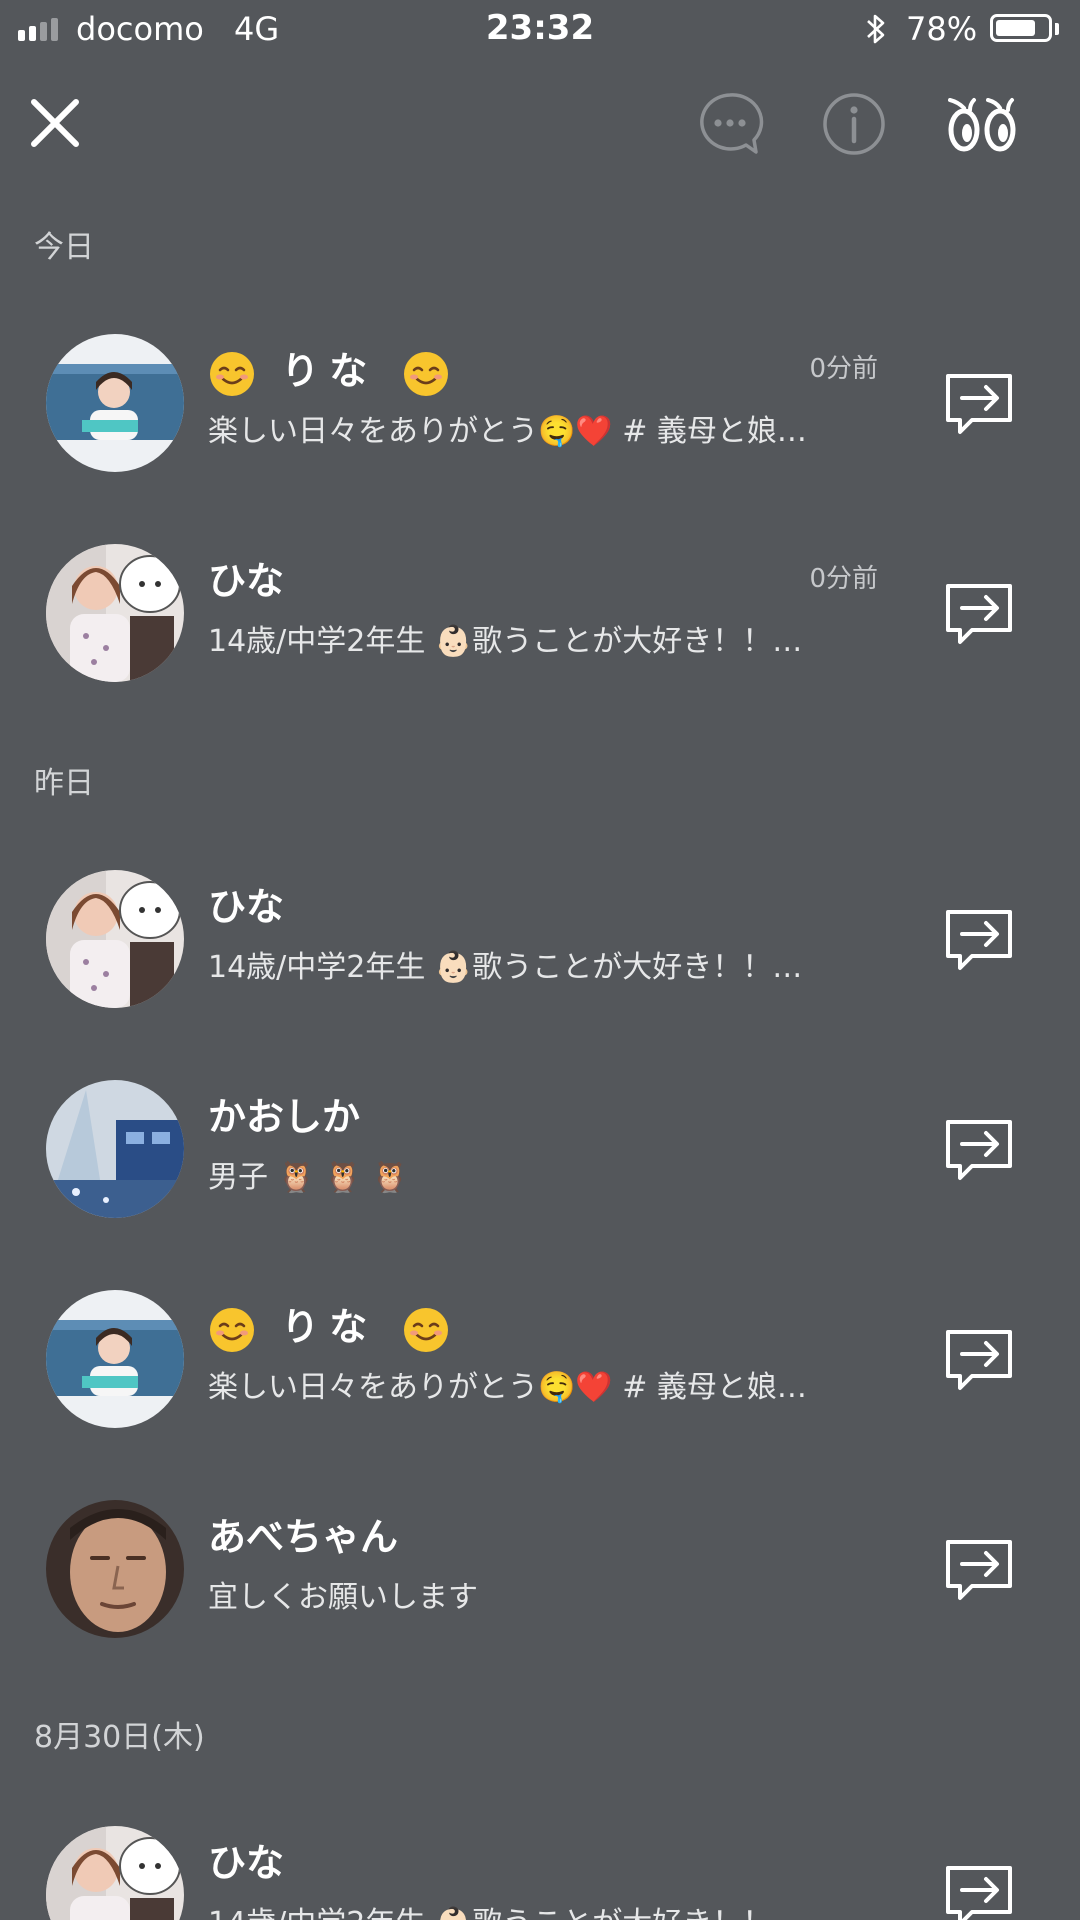  I want to click on battery-icon, so click(1021, 28).